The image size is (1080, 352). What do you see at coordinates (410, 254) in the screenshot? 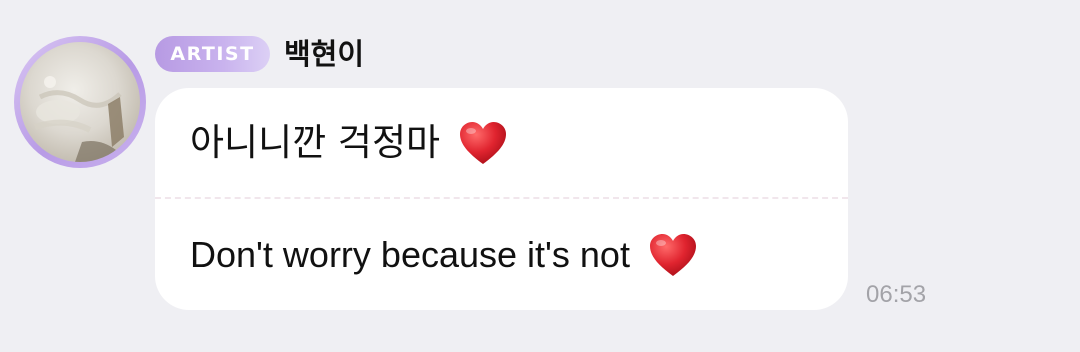
I see `message-translation-text: Don't worry because it's not` at bounding box center [410, 254].